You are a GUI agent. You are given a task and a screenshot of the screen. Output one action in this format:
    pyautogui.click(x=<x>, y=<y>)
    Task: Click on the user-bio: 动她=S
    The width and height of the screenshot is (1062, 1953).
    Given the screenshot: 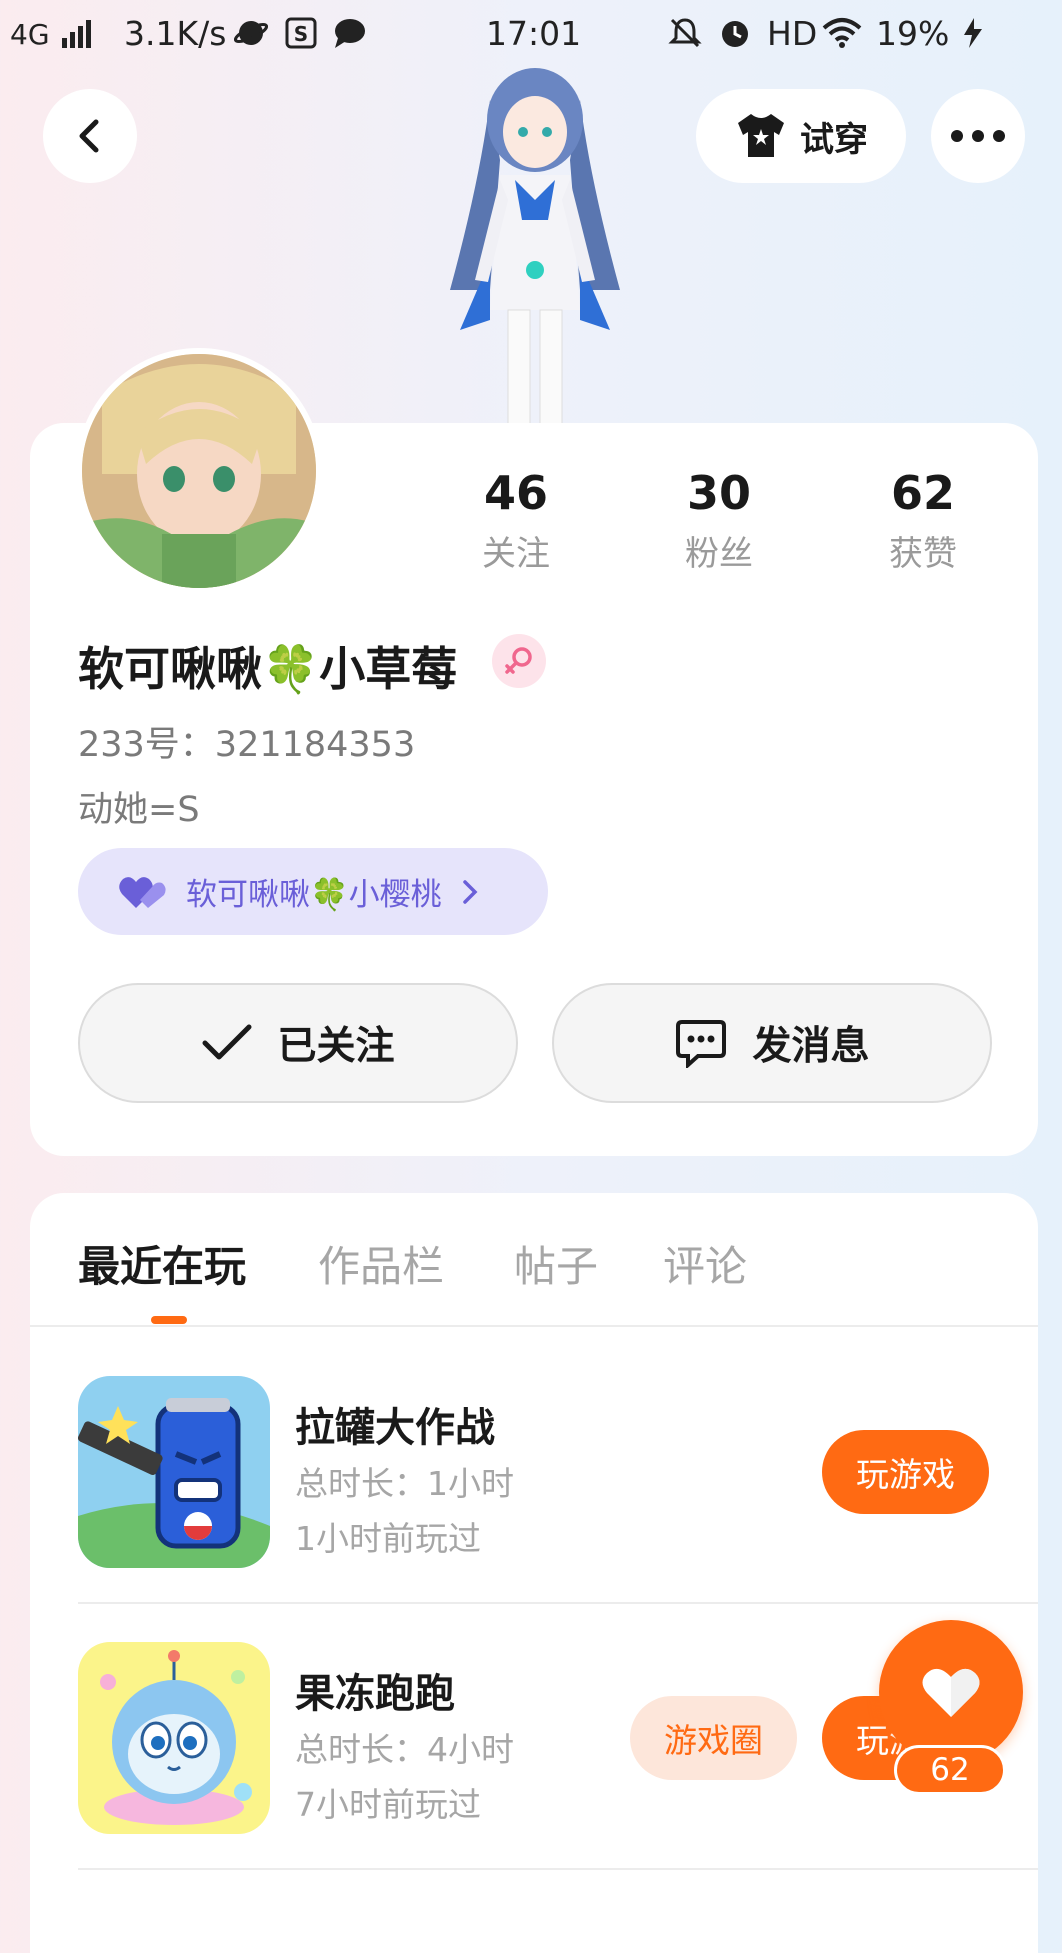 What is the action you would take?
    pyautogui.click(x=139, y=810)
    